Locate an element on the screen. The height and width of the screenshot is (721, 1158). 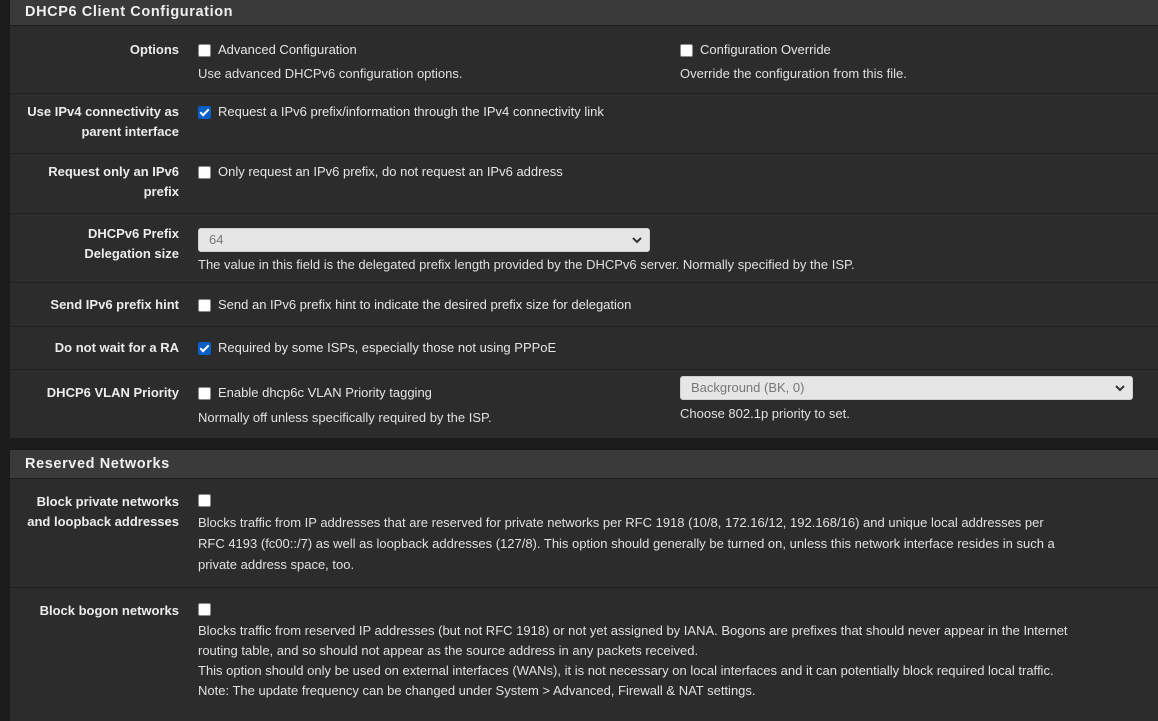
config-override-checkbox is located at coordinates (686, 50).